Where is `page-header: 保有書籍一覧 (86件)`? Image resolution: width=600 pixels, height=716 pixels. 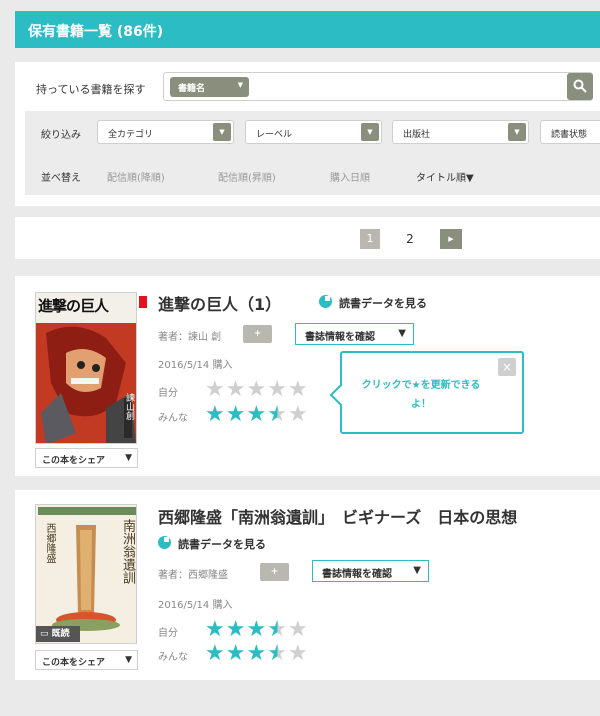
page-header: 保有書籍一覧 (86件) is located at coordinates (307, 29).